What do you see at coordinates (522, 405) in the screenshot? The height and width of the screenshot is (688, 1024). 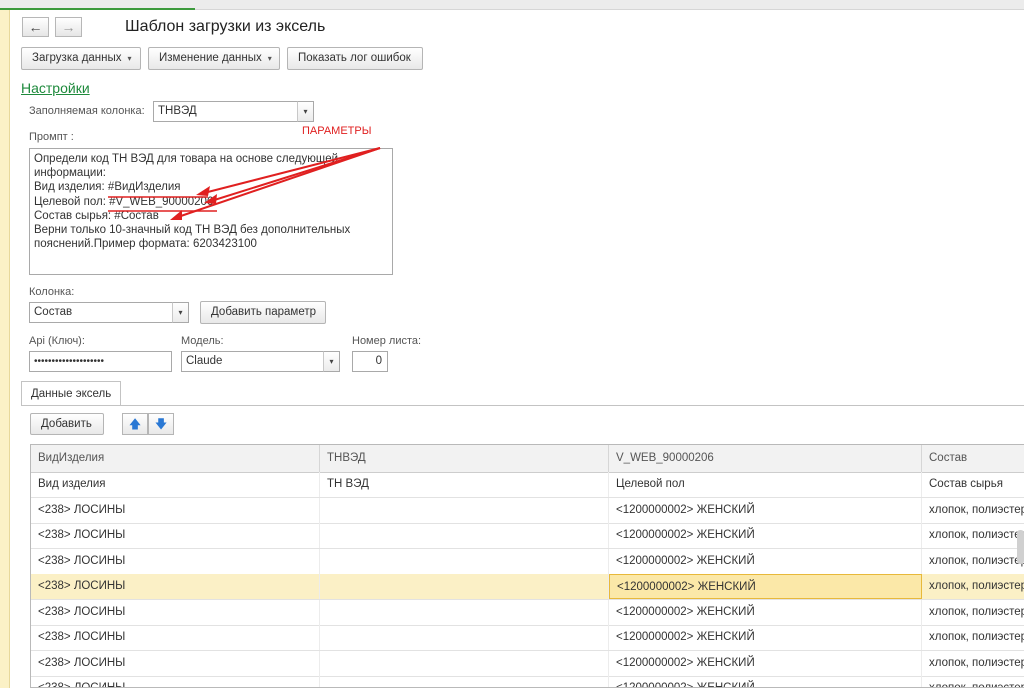 I see `tab-divider` at bounding box center [522, 405].